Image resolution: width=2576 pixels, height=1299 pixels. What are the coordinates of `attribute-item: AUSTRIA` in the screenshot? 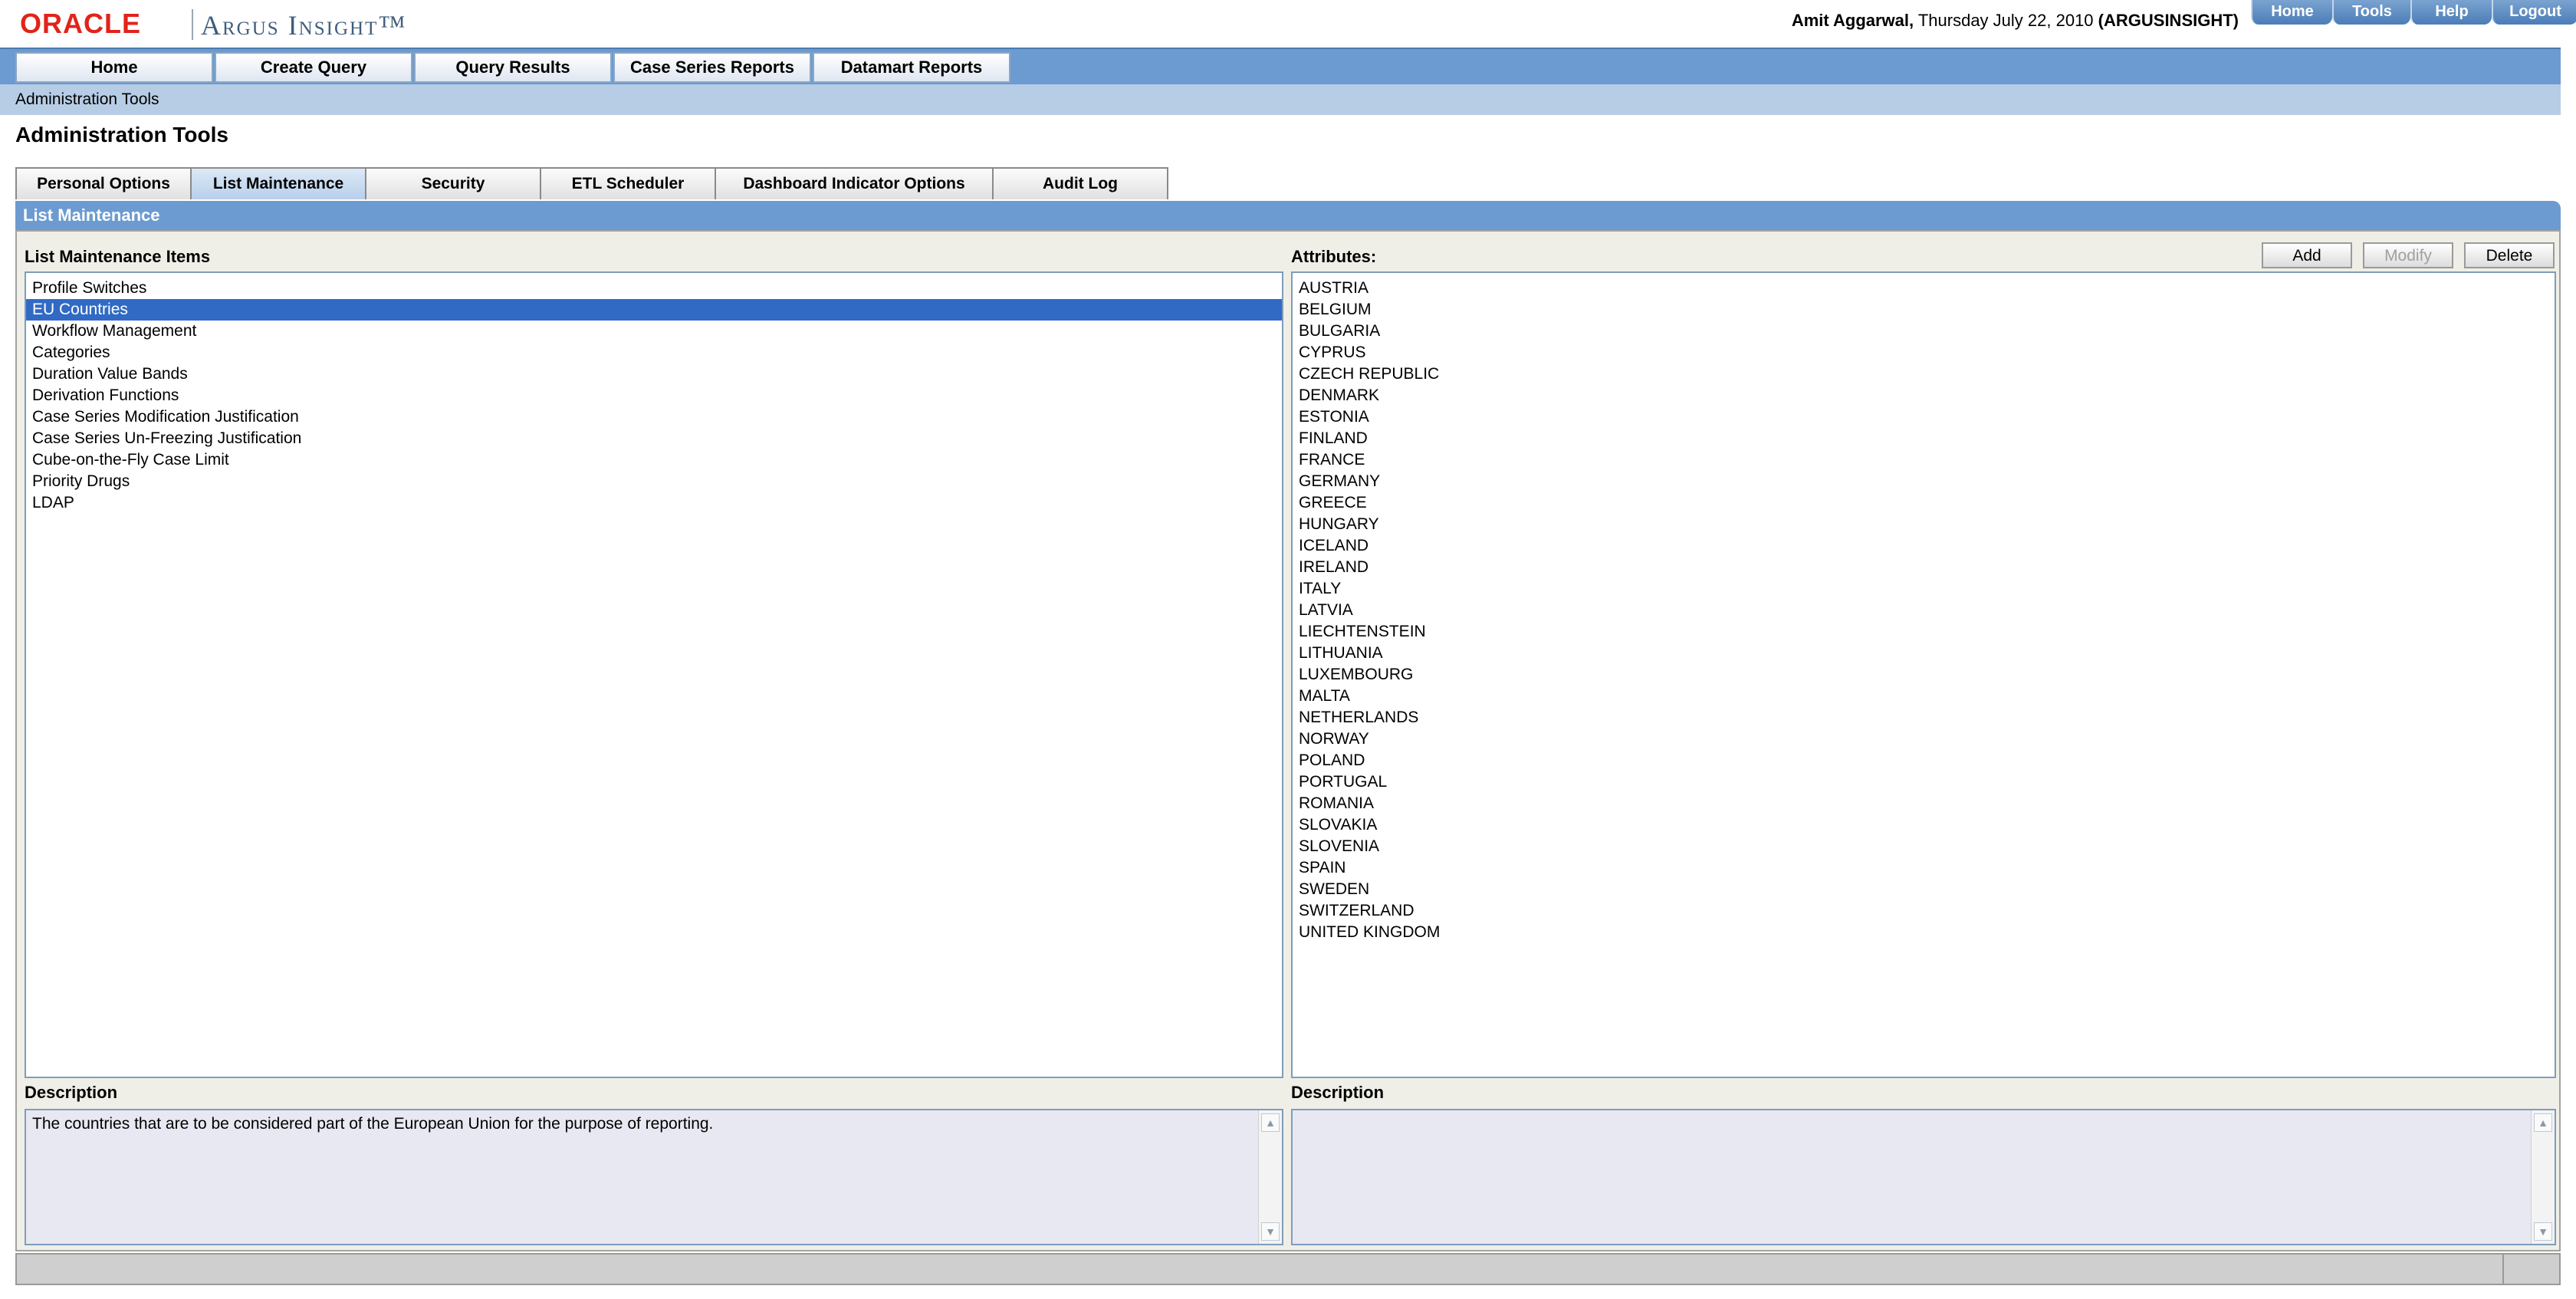 It's located at (1924, 288).